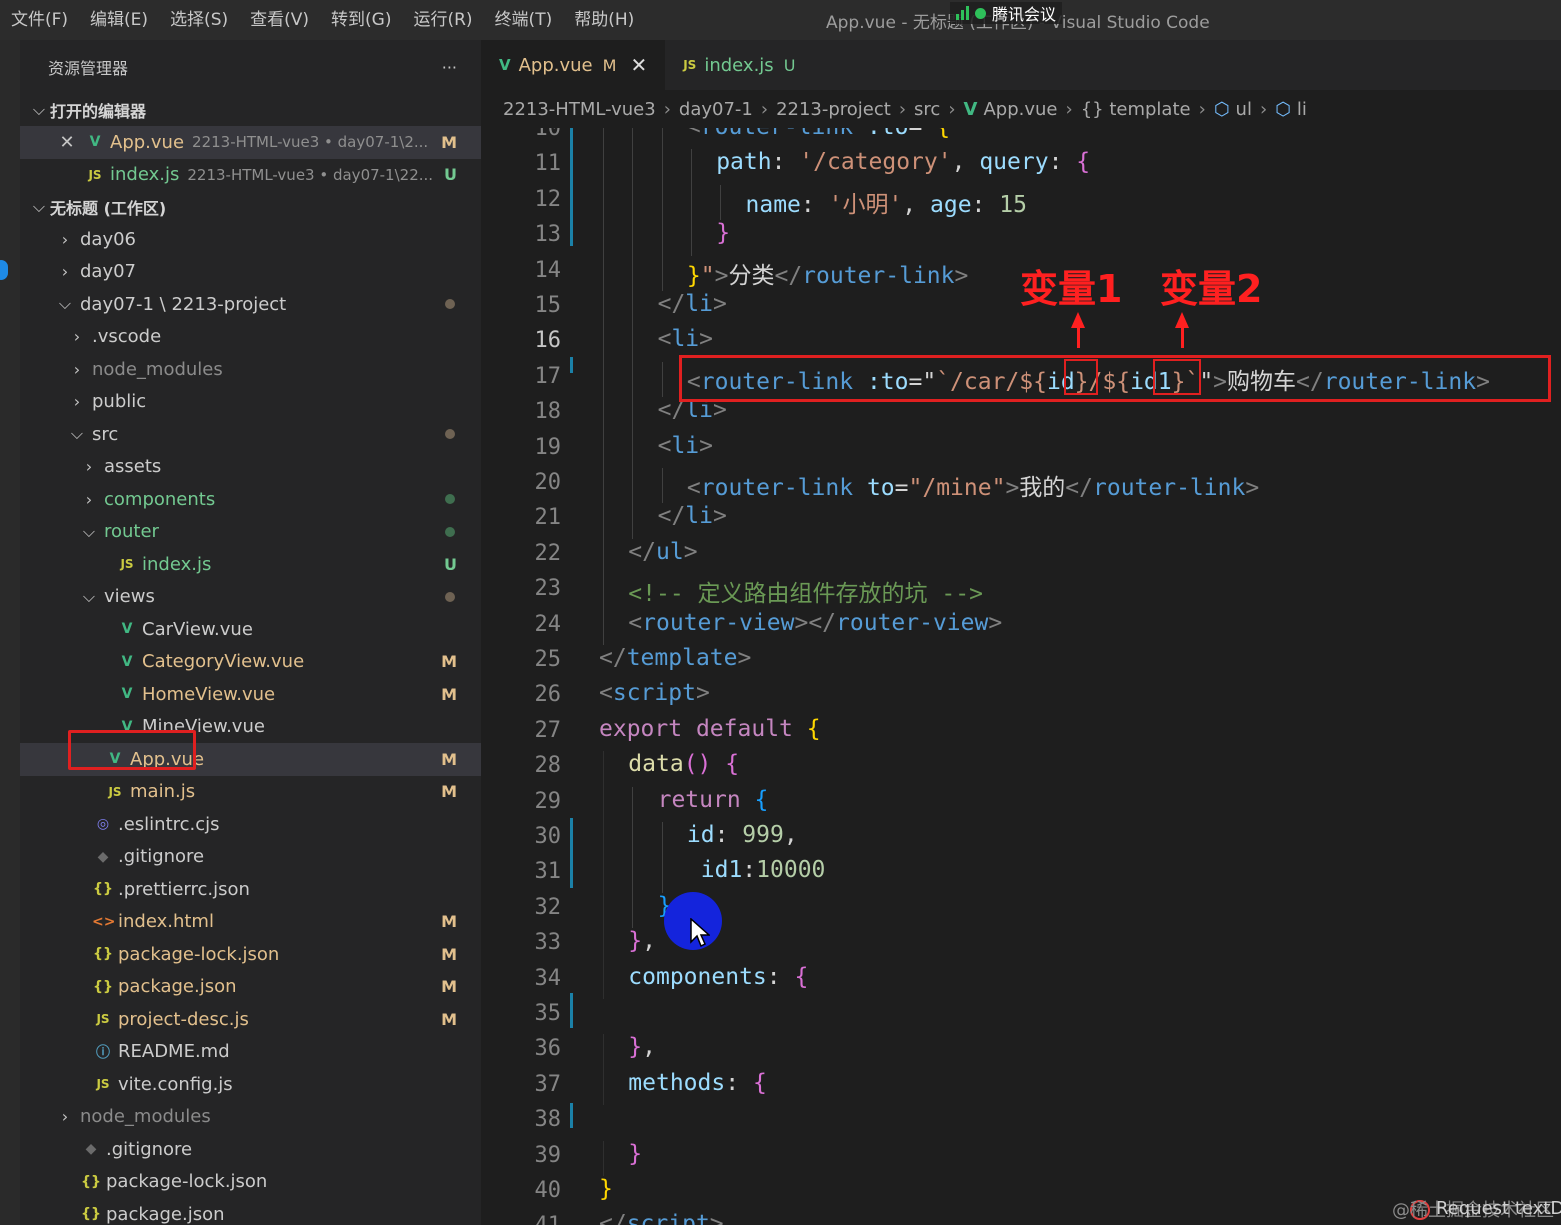 This screenshot has width=1561, height=1225. What do you see at coordinates (450, 531) in the screenshot?
I see `modified-dot-icon` at bounding box center [450, 531].